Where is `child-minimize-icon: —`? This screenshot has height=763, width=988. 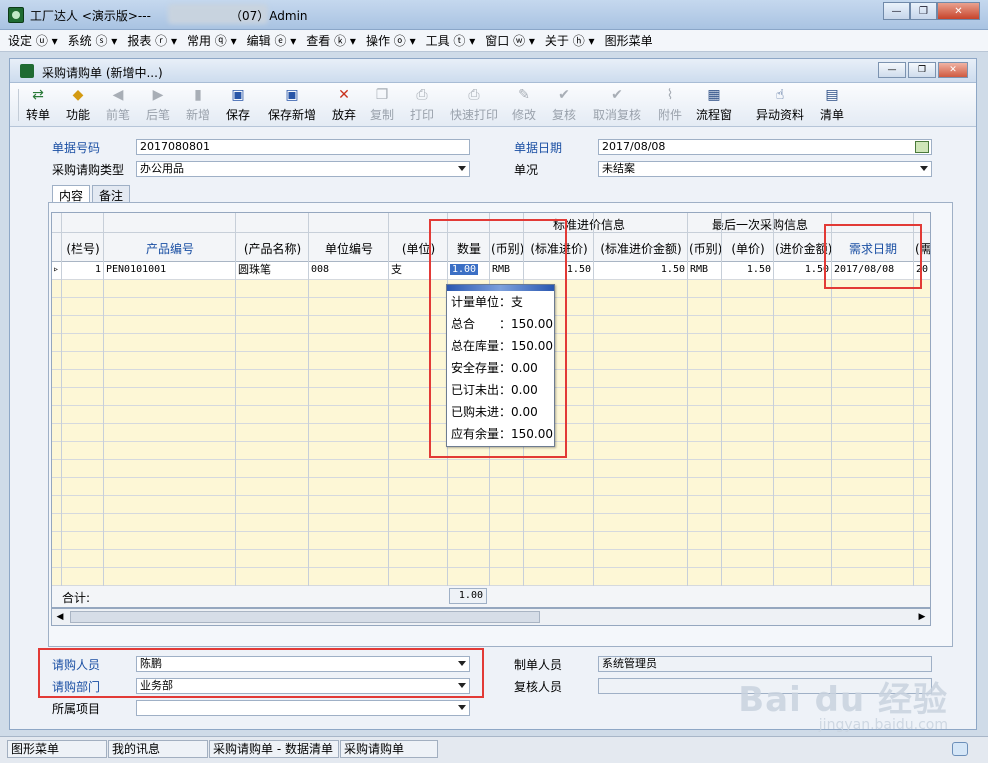
child-minimize-icon: — is located at coordinates (892, 70).